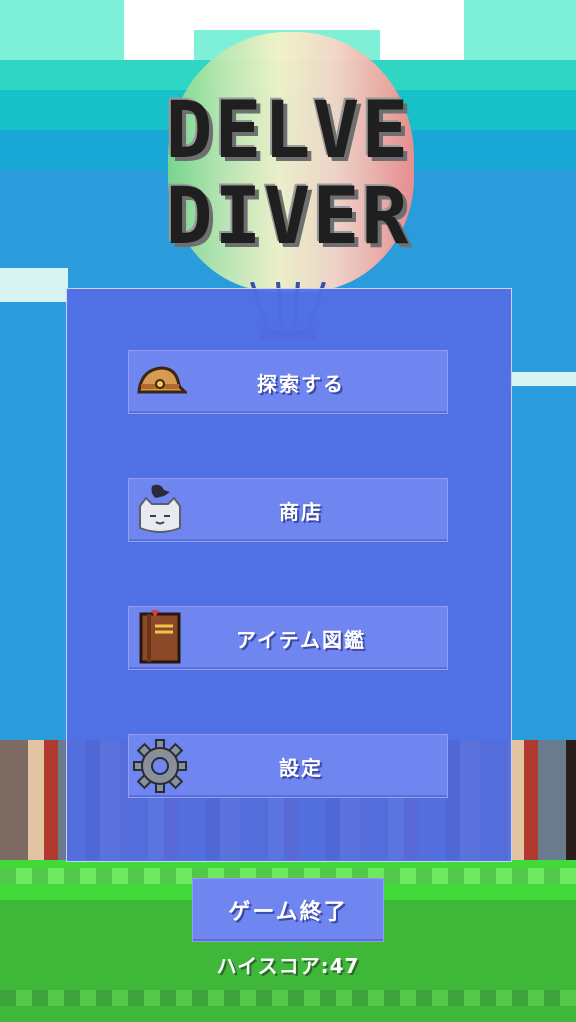  What do you see at coordinates (301, 639) in the screenshot?
I see `item-encyclopedia-label: アイテム図鑑` at bounding box center [301, 639].